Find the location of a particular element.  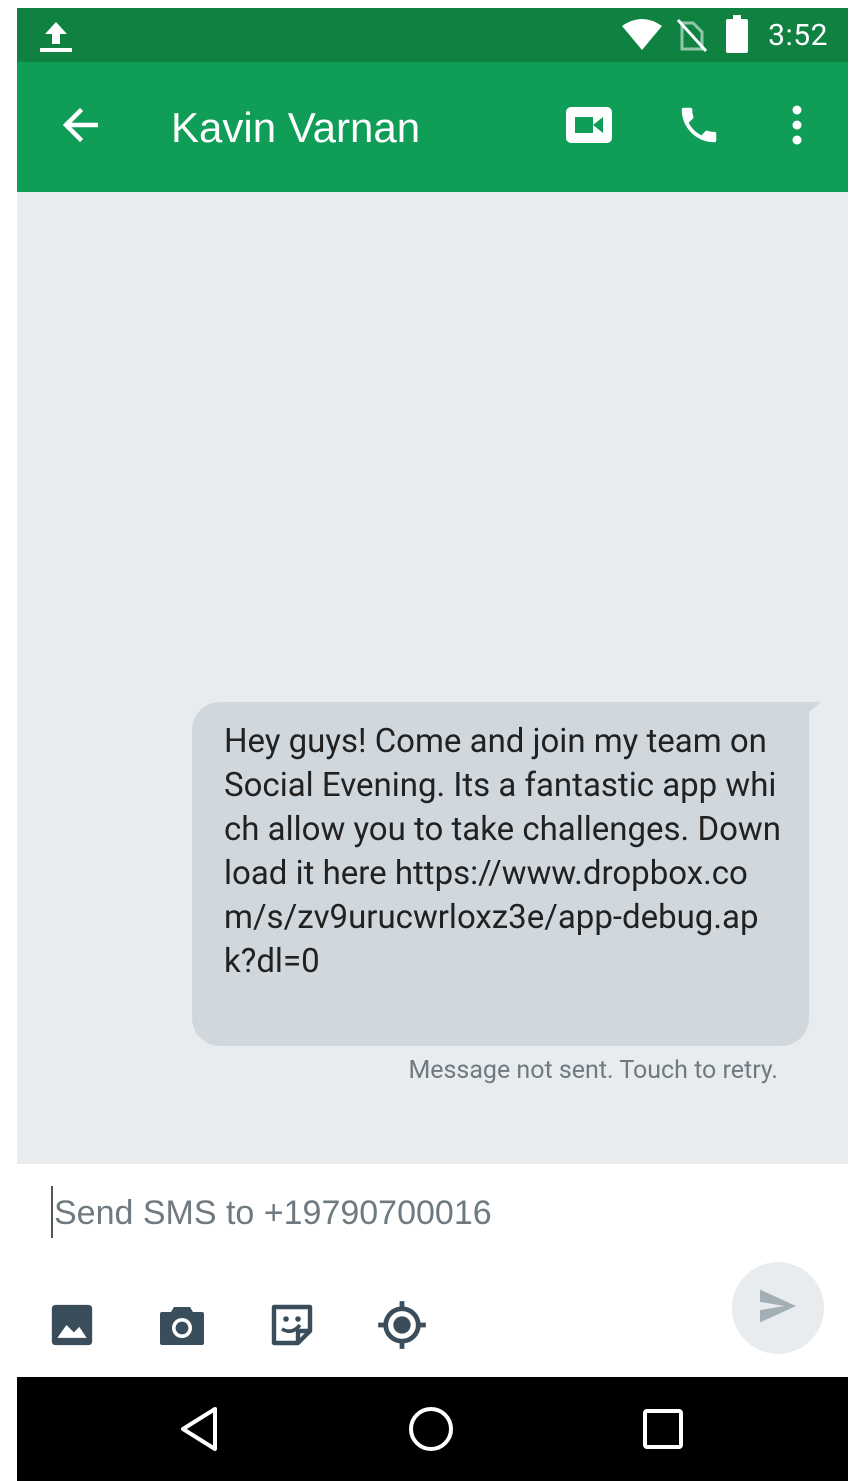

nav-recents-button is located at coordinates (663, 1431).